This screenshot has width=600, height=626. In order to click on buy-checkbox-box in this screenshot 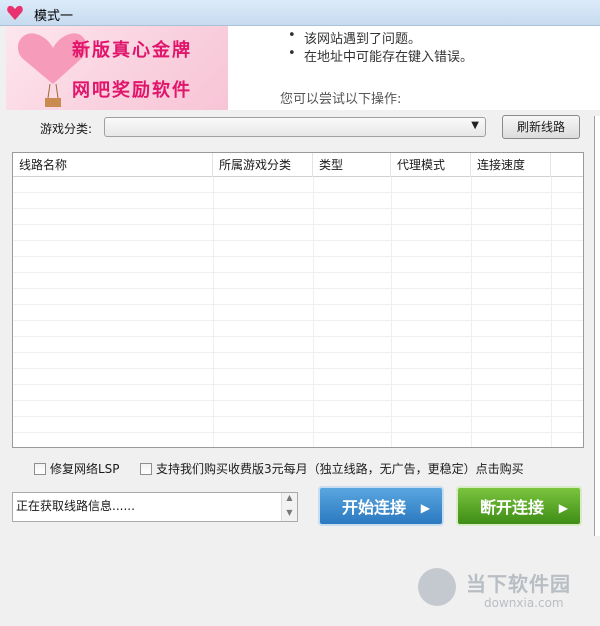, I will do `click(146, 468)`.